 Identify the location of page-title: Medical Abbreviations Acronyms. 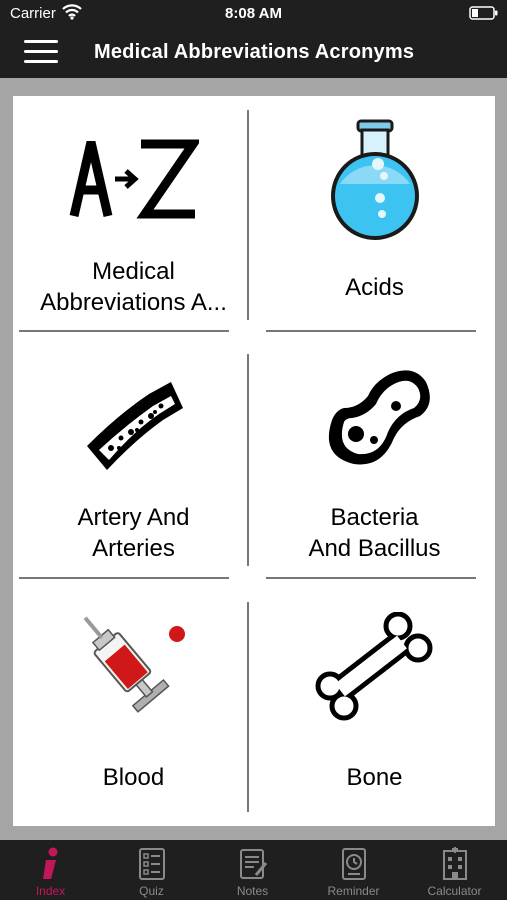
(254, 52).